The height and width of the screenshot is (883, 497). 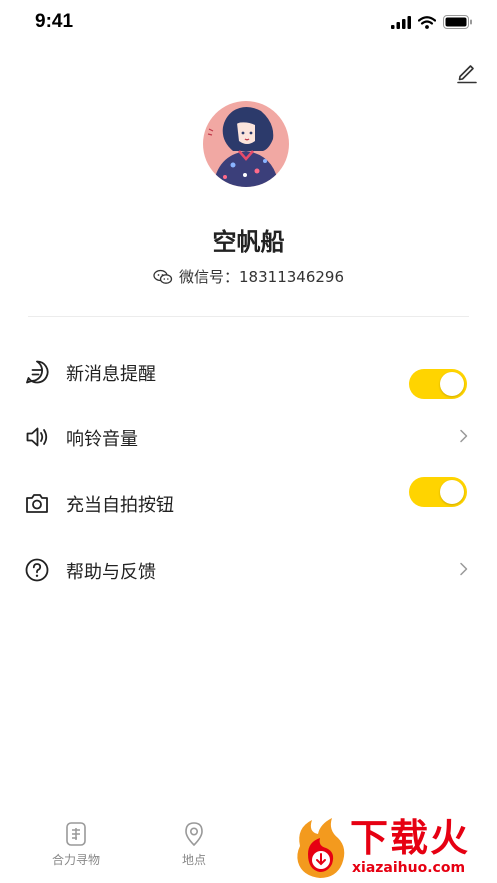 What do you see at coordinates (410, 838) in the screenshot?
I see `watermark-text: 下载火` at bounding box center [410, 838].